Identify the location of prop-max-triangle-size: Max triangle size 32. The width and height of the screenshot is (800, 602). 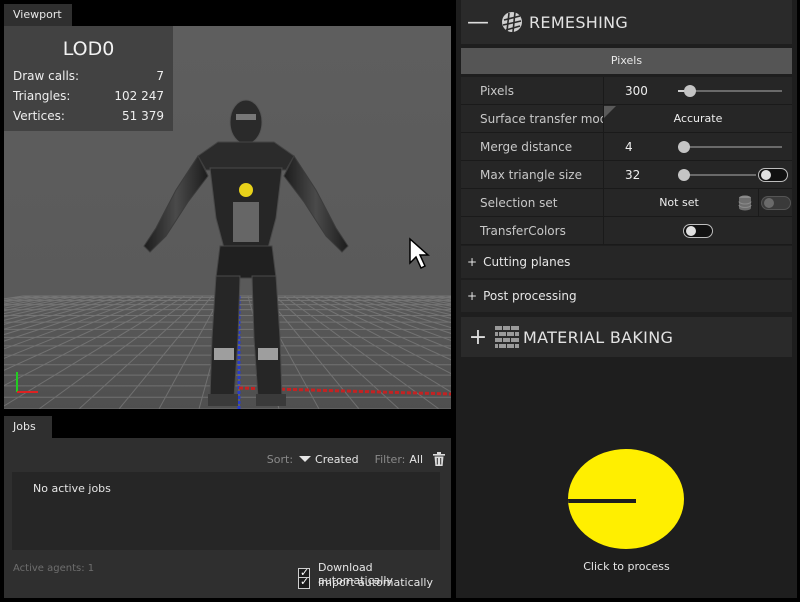
(626, 175).